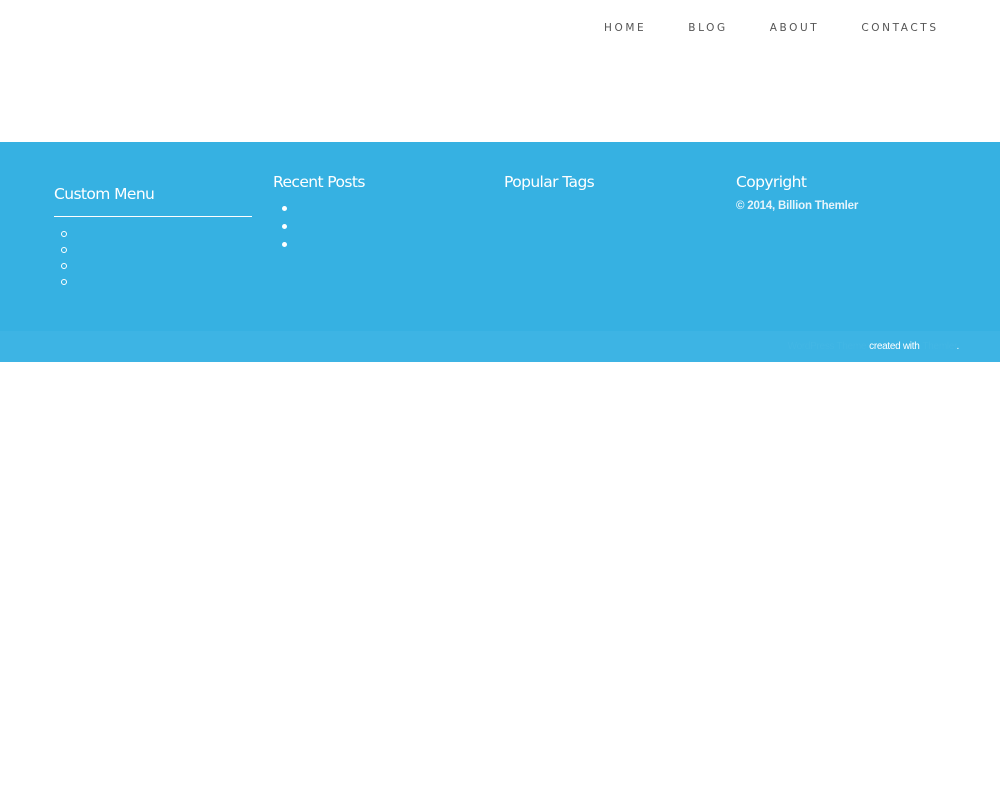 The image size is (1000, 802). I want to click on bottom-credits-bar: WordPress Theme created with Themler., so click(500, 346).